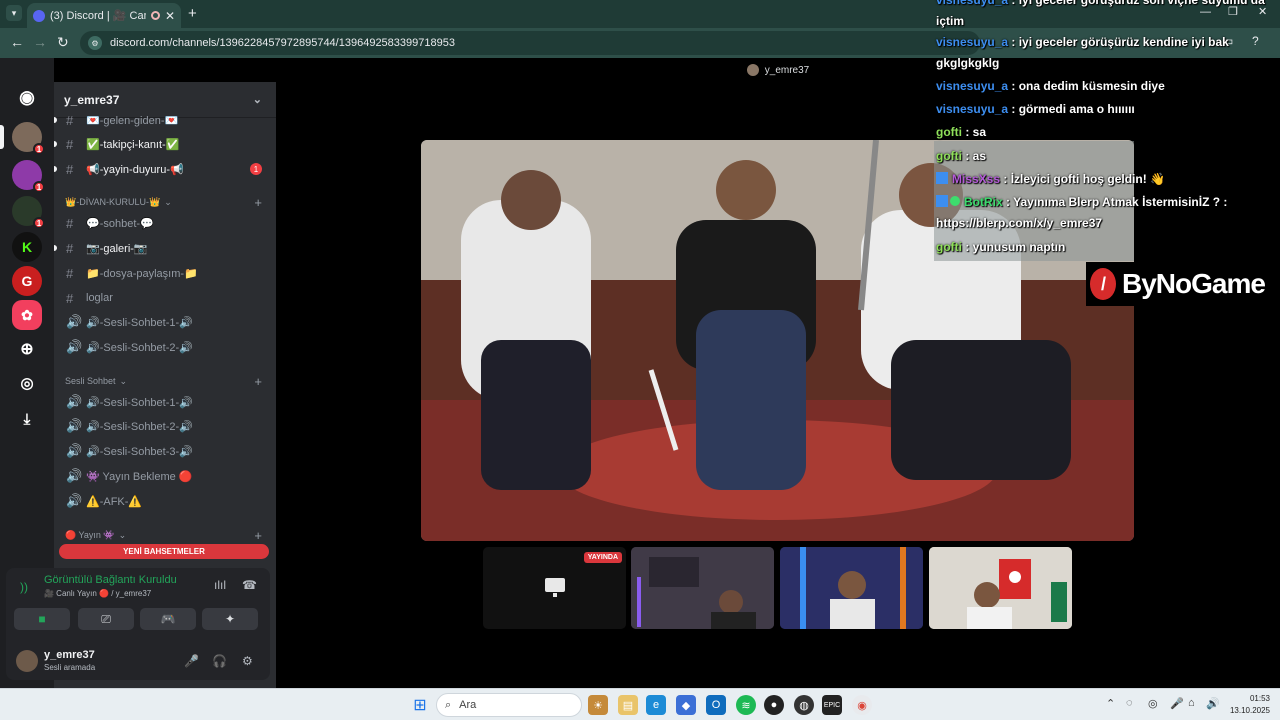  I want to click on bynogame-logo: / ByNoGame, so click(1183, 284).